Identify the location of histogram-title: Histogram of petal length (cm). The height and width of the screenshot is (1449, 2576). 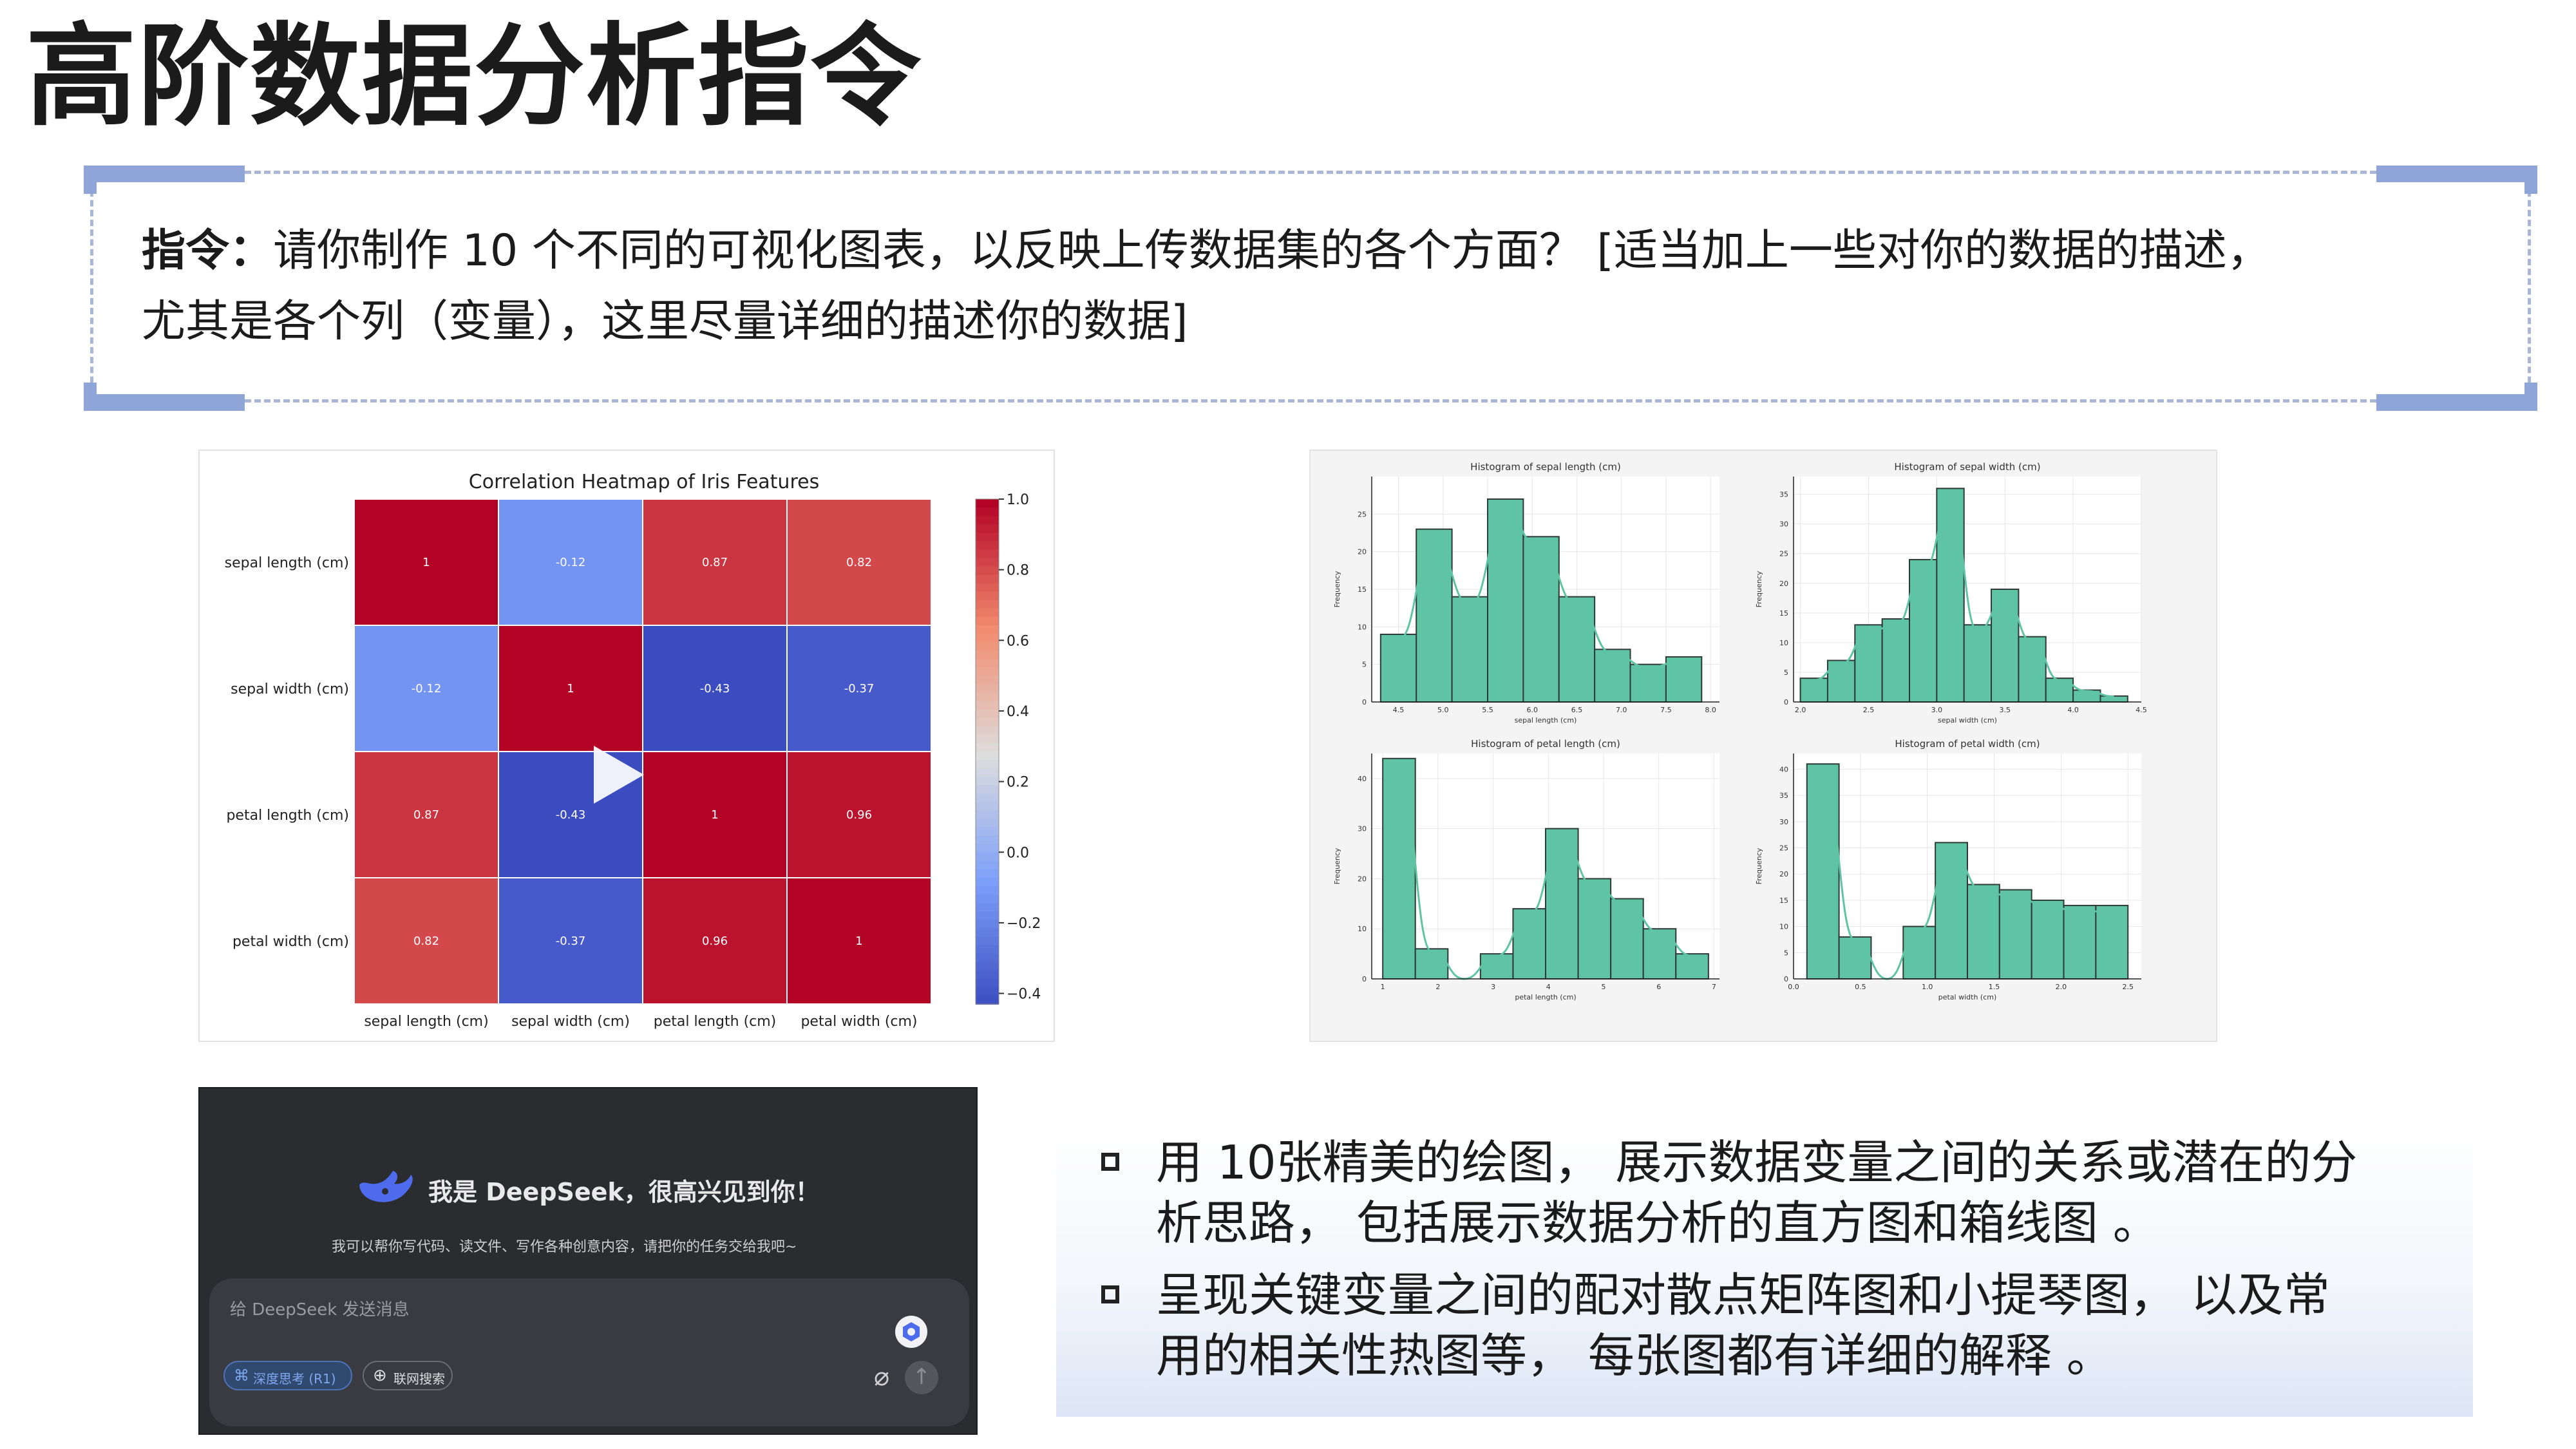
(1545, 744).